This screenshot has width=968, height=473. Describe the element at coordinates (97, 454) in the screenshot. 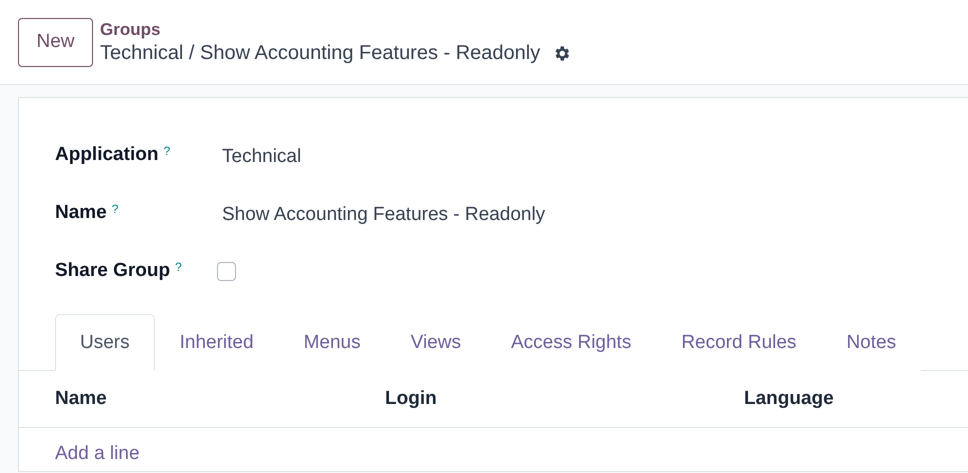

I see `add-line-link: Add a line` at that location.